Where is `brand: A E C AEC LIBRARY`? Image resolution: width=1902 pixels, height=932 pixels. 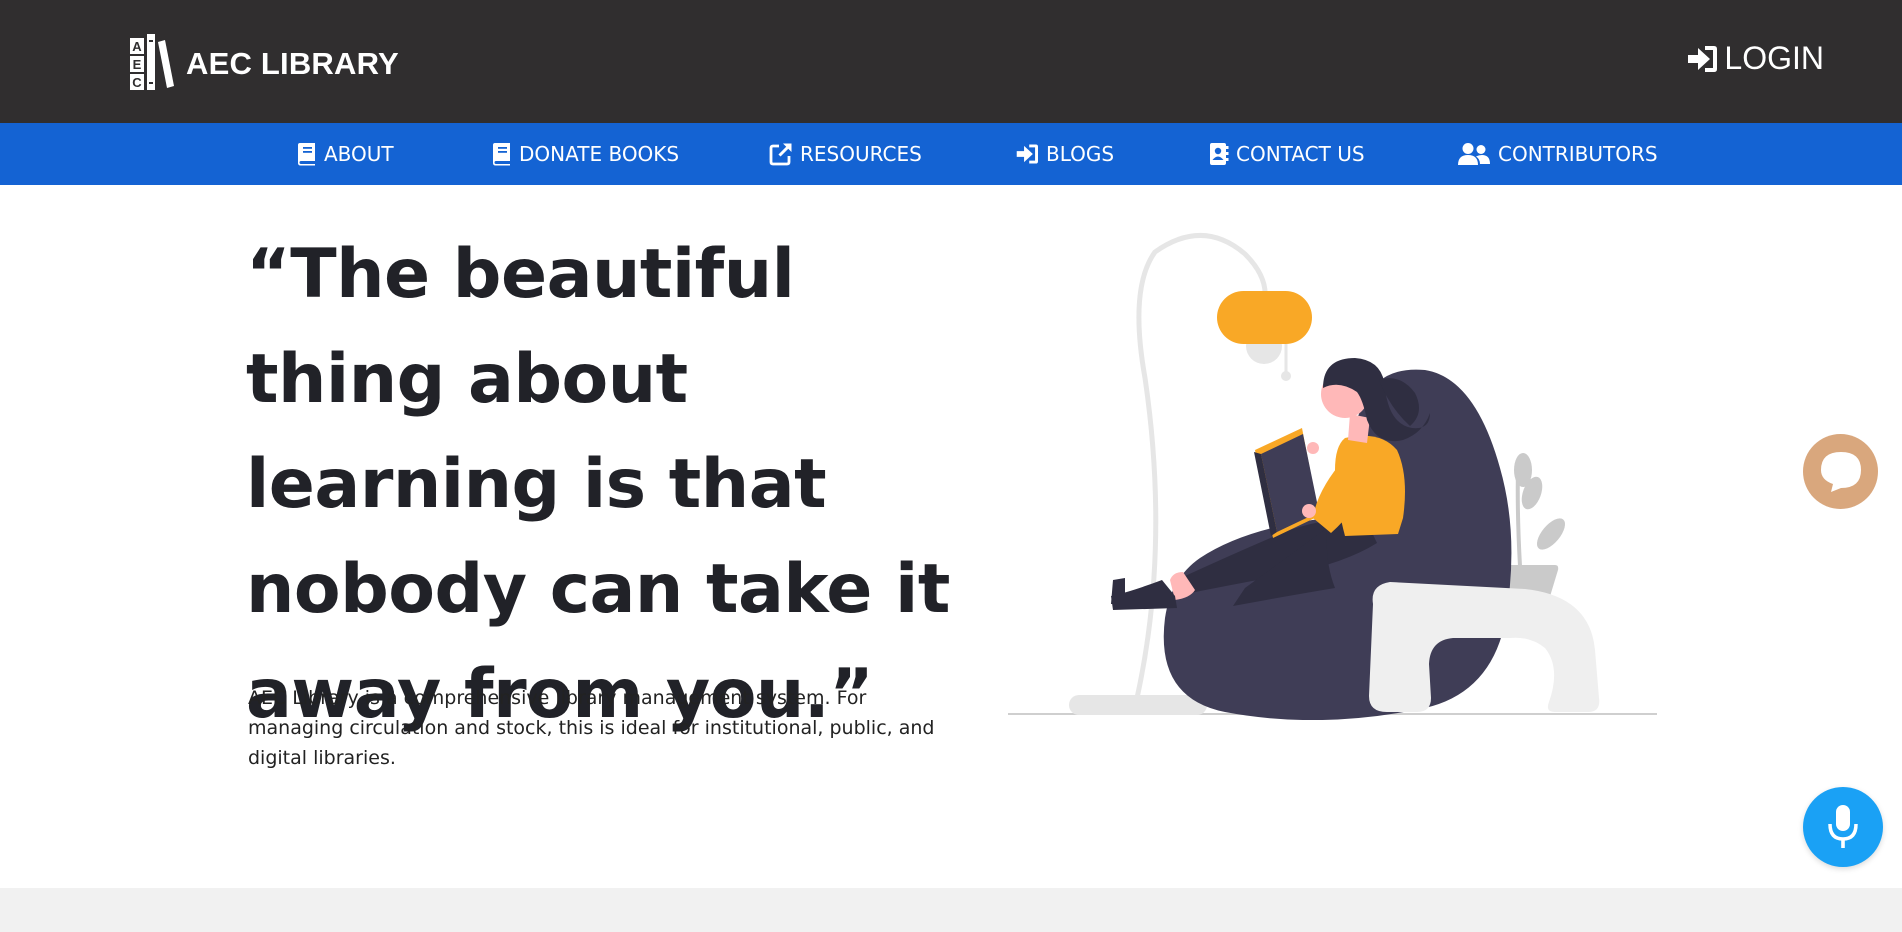 brand: A E C AEC LIBRARY is located at coordinates (263, 64).